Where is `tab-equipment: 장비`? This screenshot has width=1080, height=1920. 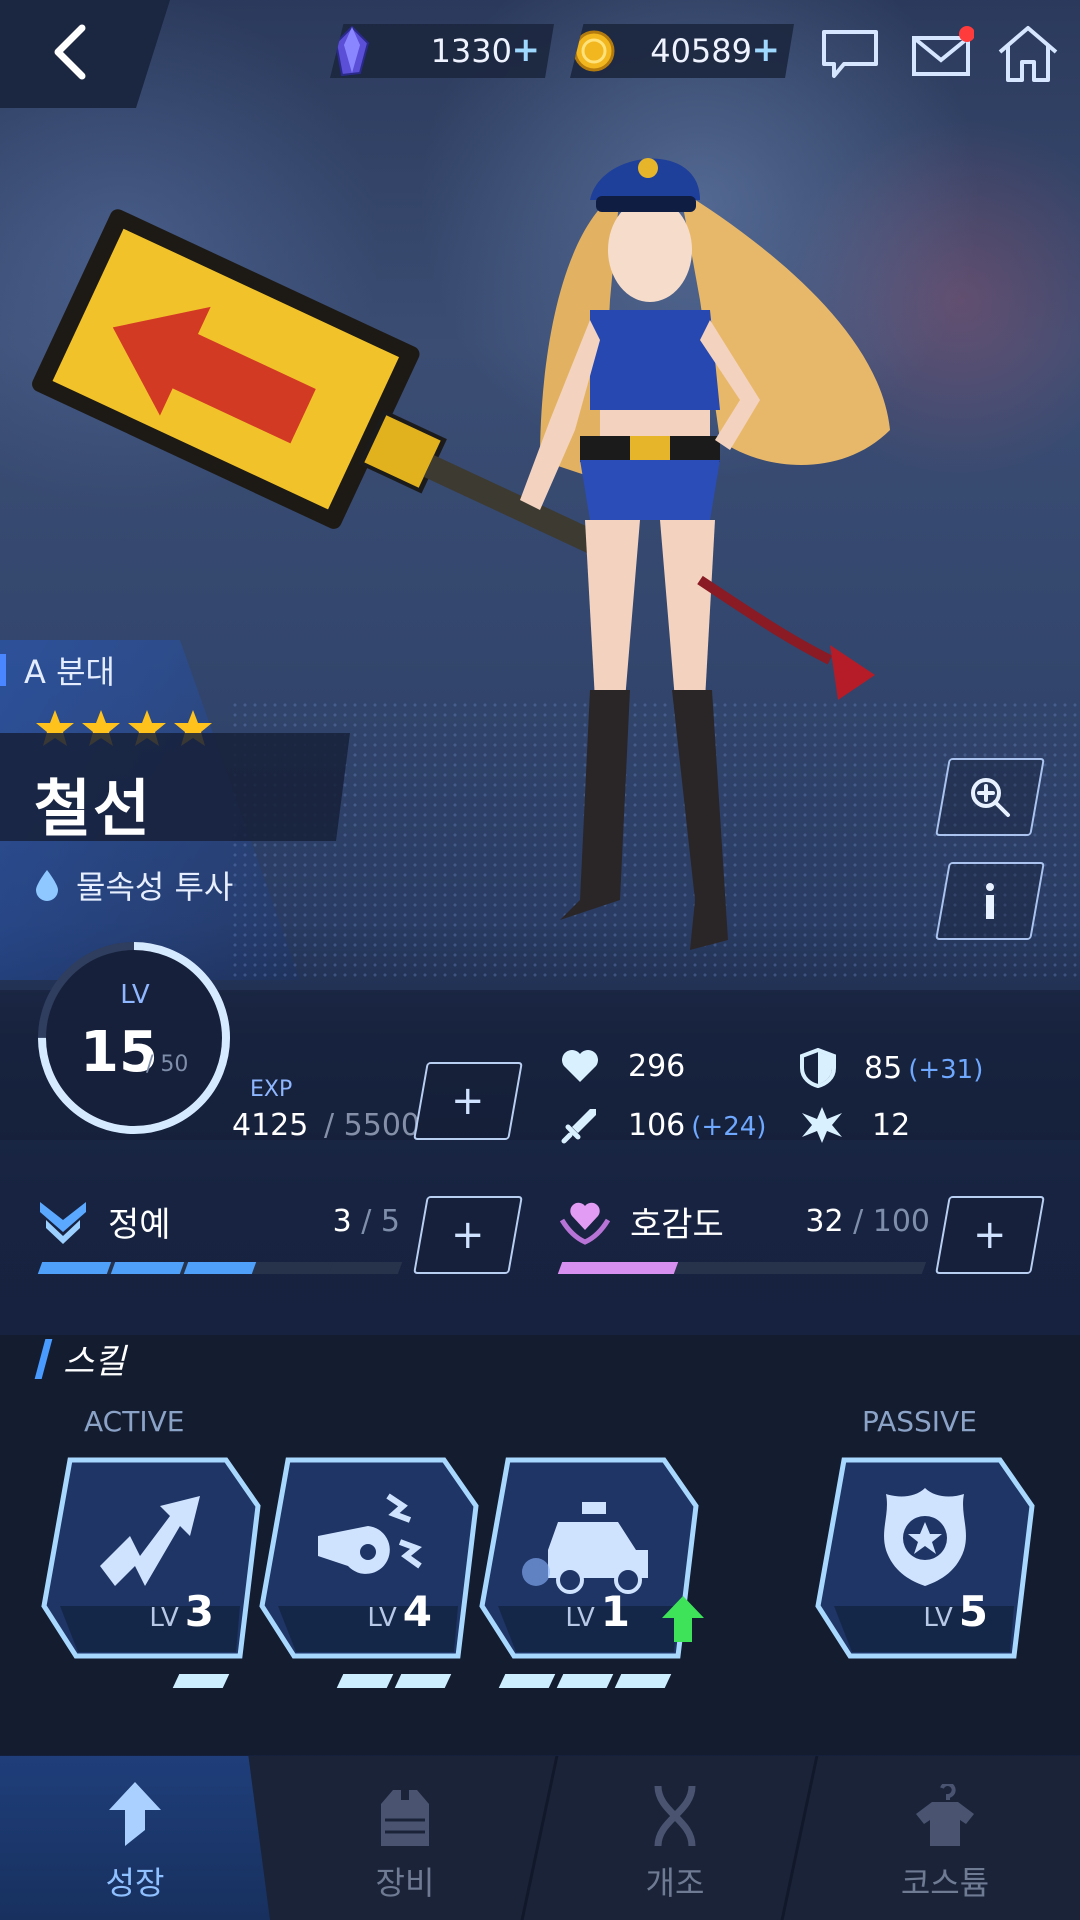 tab-equipment: 장비 is located at coordinates (405, 1838).